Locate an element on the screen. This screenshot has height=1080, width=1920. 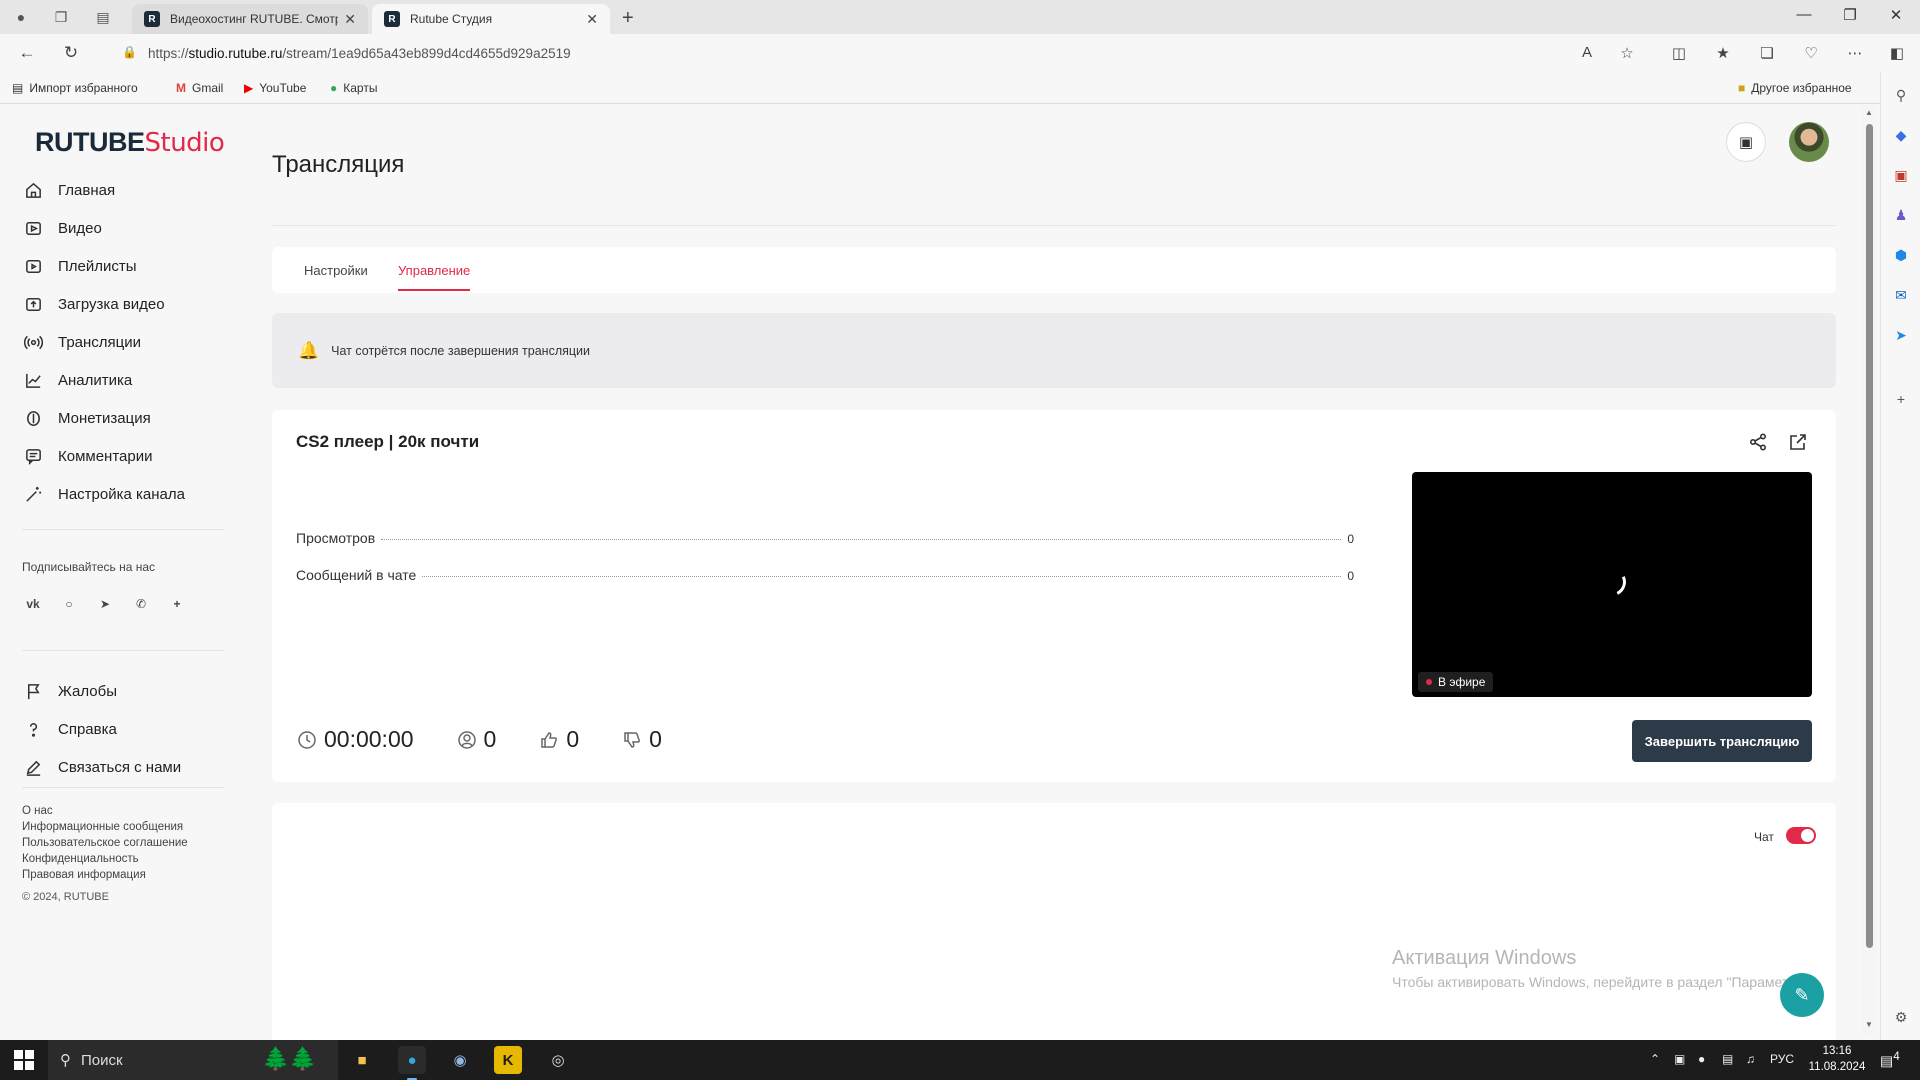
workspaces-icon: ❐ is located at coordinates (61, 17).